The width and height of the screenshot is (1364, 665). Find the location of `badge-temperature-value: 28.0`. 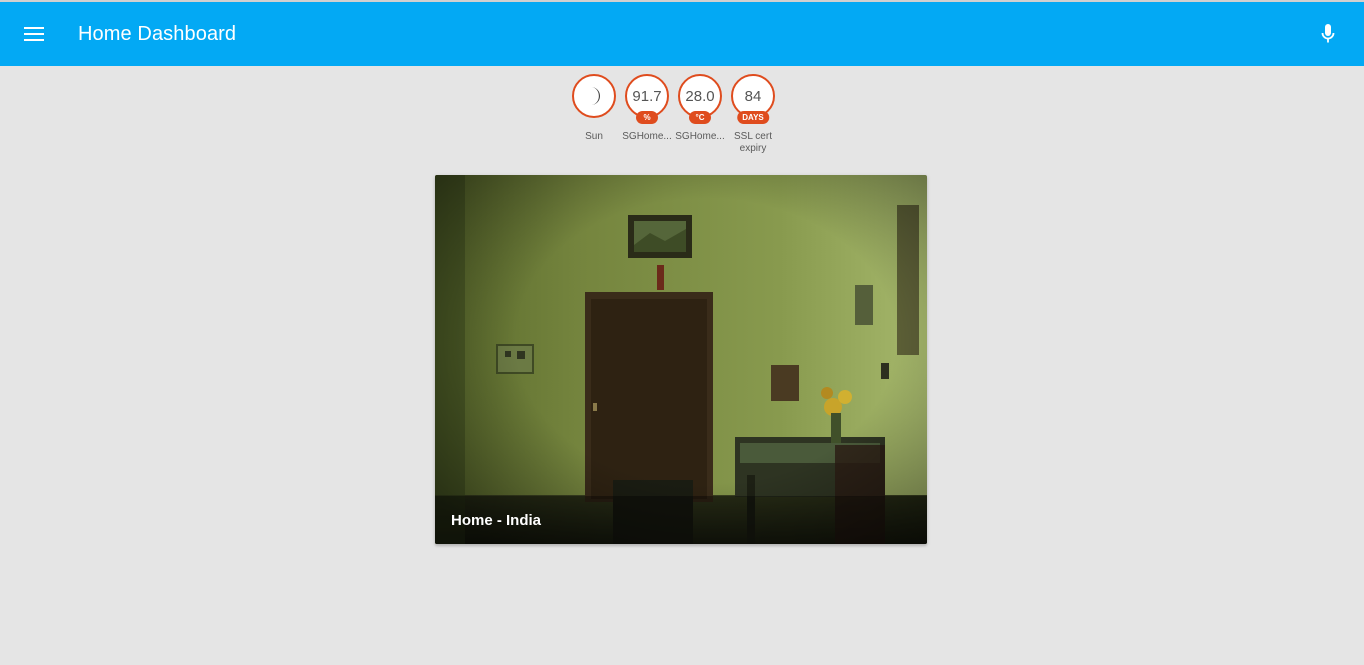

badge-temperature-value: 28.0 is located at coordinates (700, 96).